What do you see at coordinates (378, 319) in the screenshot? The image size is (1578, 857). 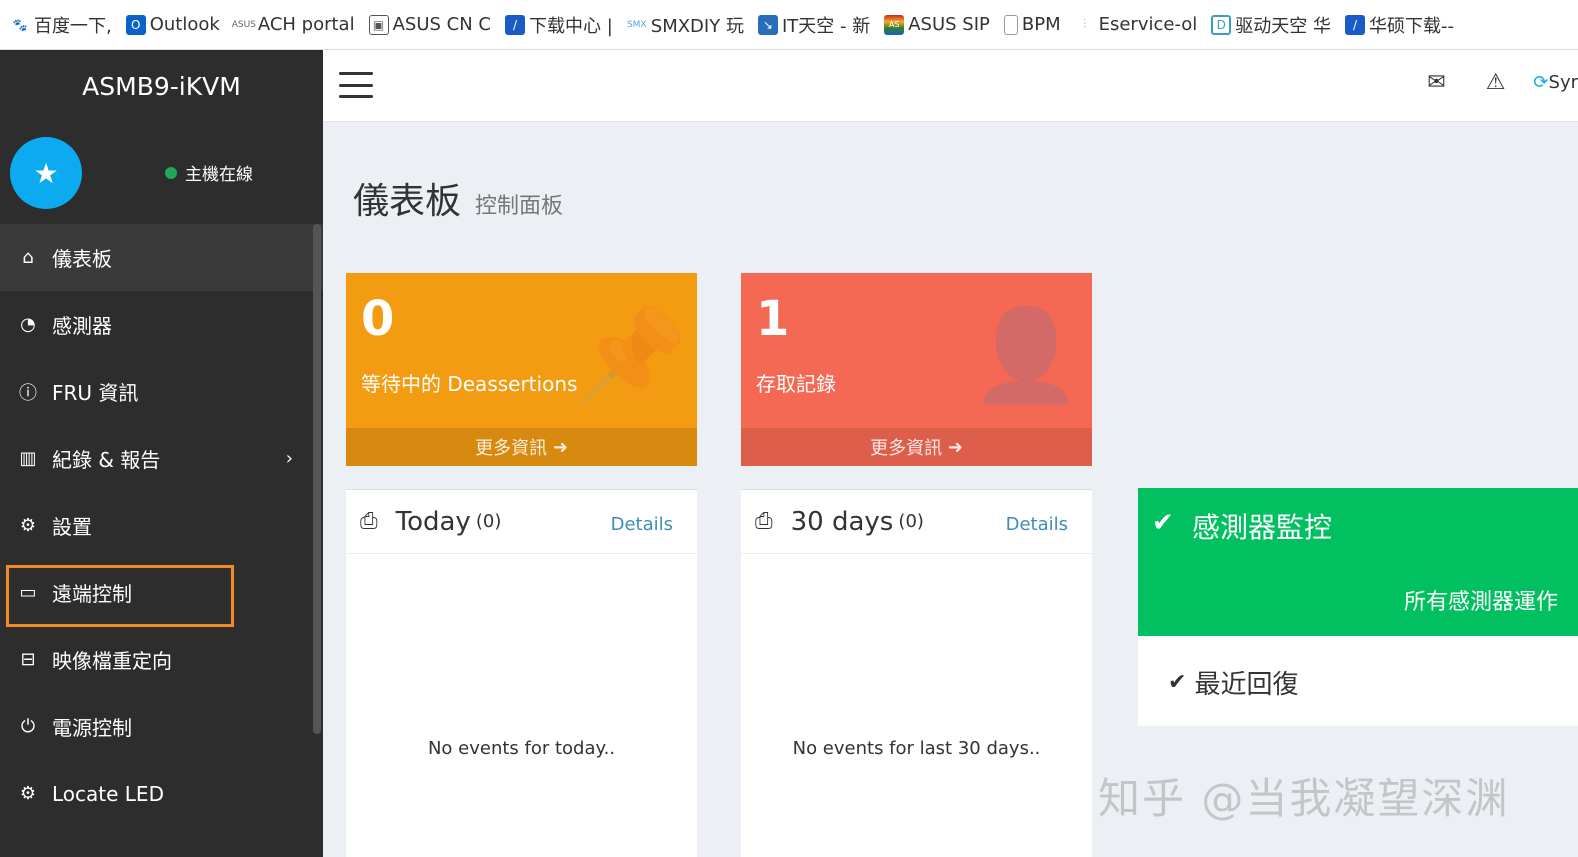 I see `pending-count: 0` at bounding box center [378, 319].